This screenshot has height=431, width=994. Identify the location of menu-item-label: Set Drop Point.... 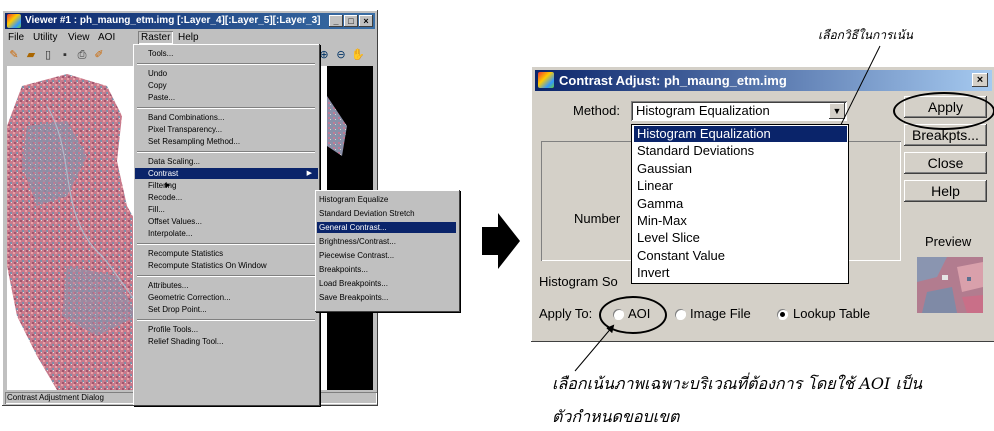
(177, 309).